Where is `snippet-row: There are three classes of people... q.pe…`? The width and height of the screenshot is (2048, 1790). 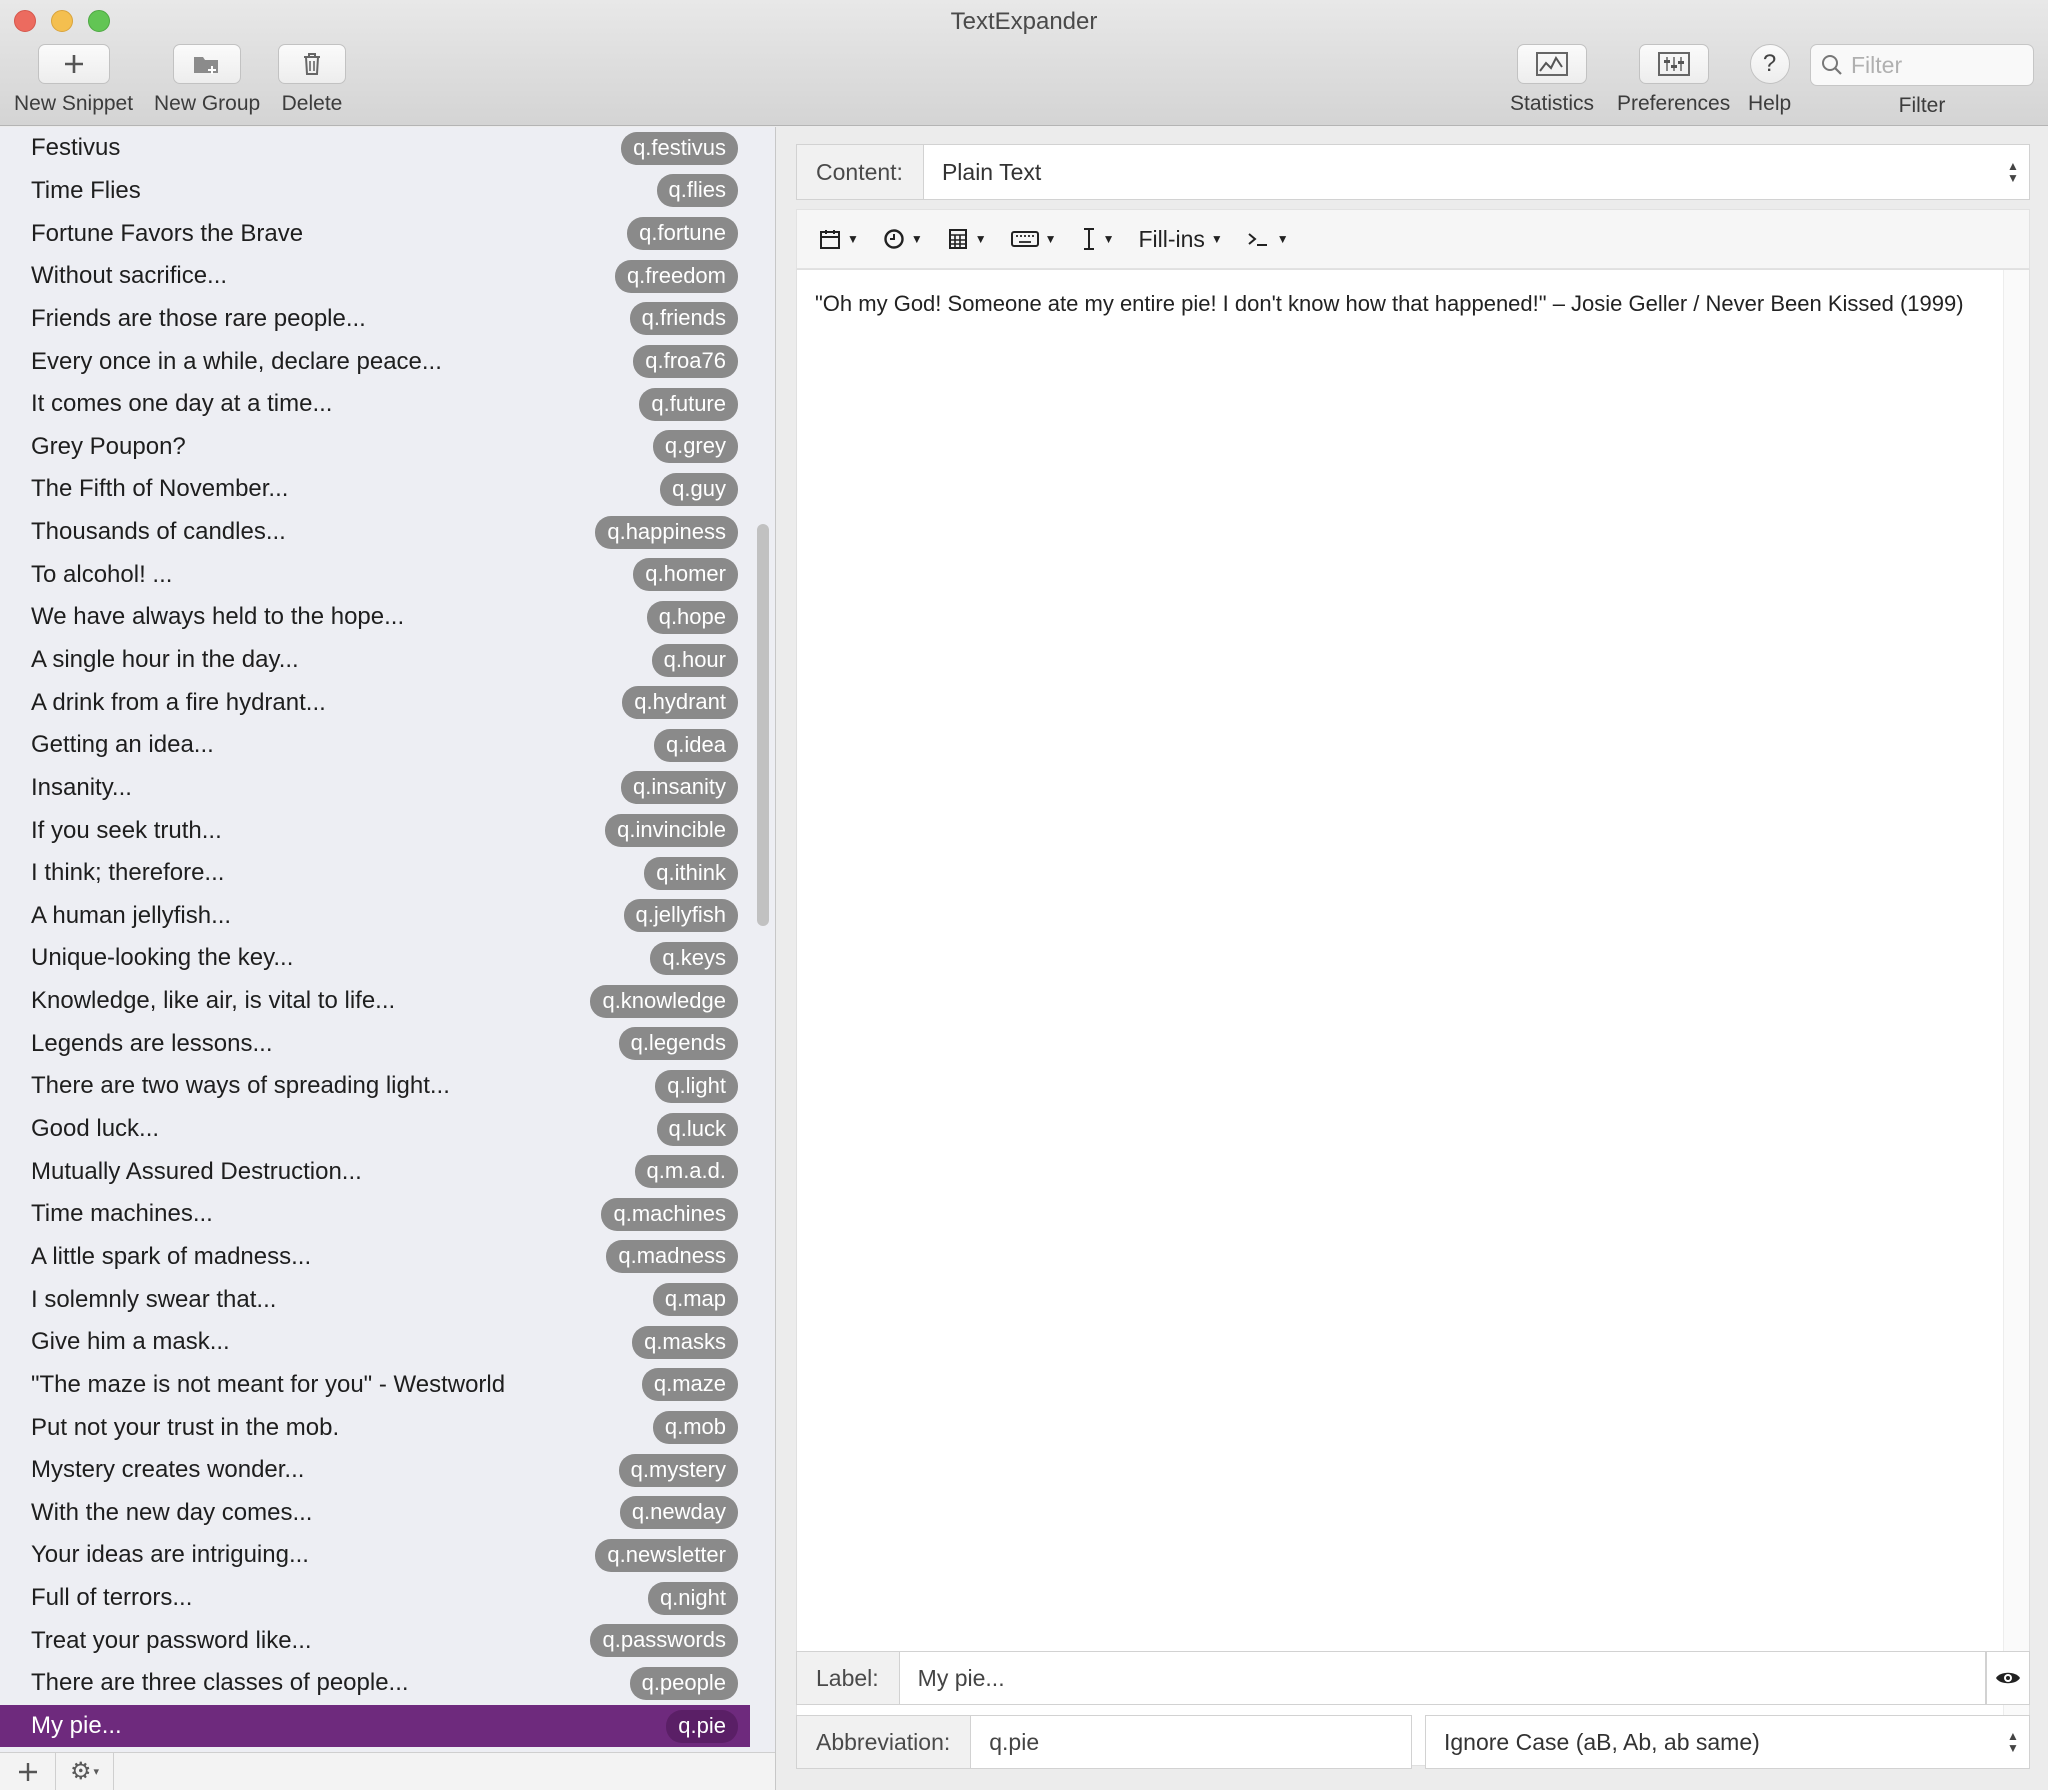 snippet-row: There are three classes of people... q.pe… is located at coordinates (375, 1683).